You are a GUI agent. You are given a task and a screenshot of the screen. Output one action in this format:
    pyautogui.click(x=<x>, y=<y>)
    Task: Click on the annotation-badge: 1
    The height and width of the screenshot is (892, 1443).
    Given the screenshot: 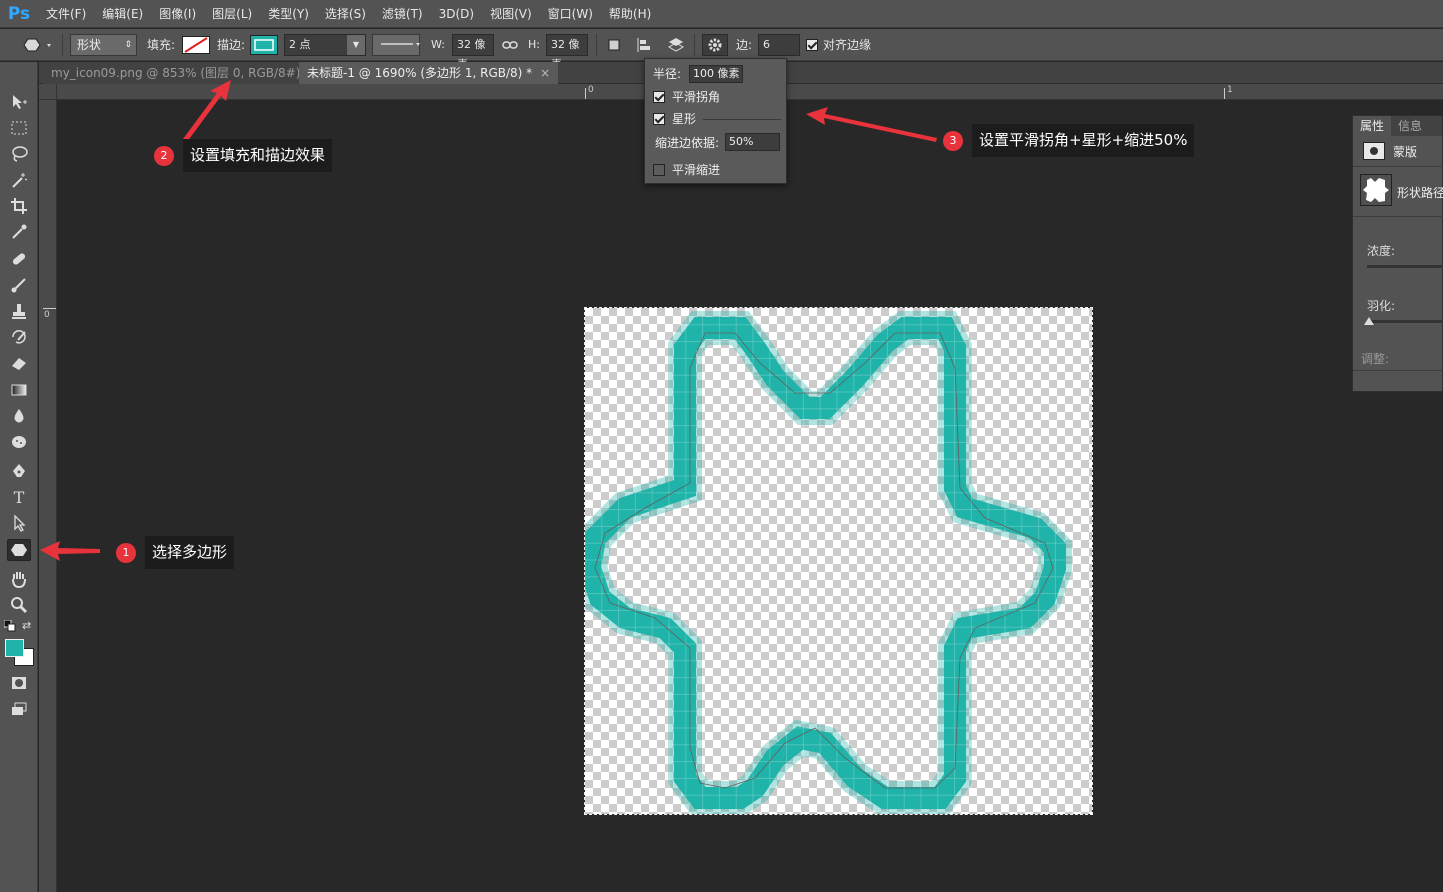 What is the action you would take?
    pyautogui.click(x=126, y=553)
    